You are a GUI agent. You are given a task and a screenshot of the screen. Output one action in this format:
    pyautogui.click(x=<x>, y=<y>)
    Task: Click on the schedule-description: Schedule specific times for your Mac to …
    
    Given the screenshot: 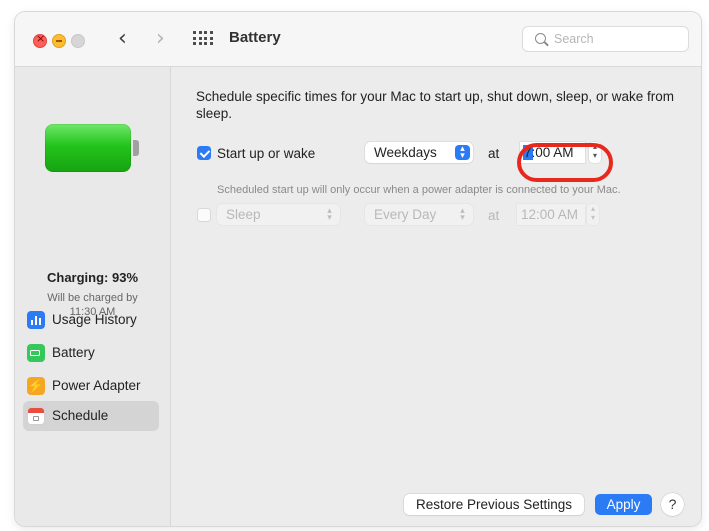 What is the action you would take?
    pyautogui.click(x=435, y=105)
    